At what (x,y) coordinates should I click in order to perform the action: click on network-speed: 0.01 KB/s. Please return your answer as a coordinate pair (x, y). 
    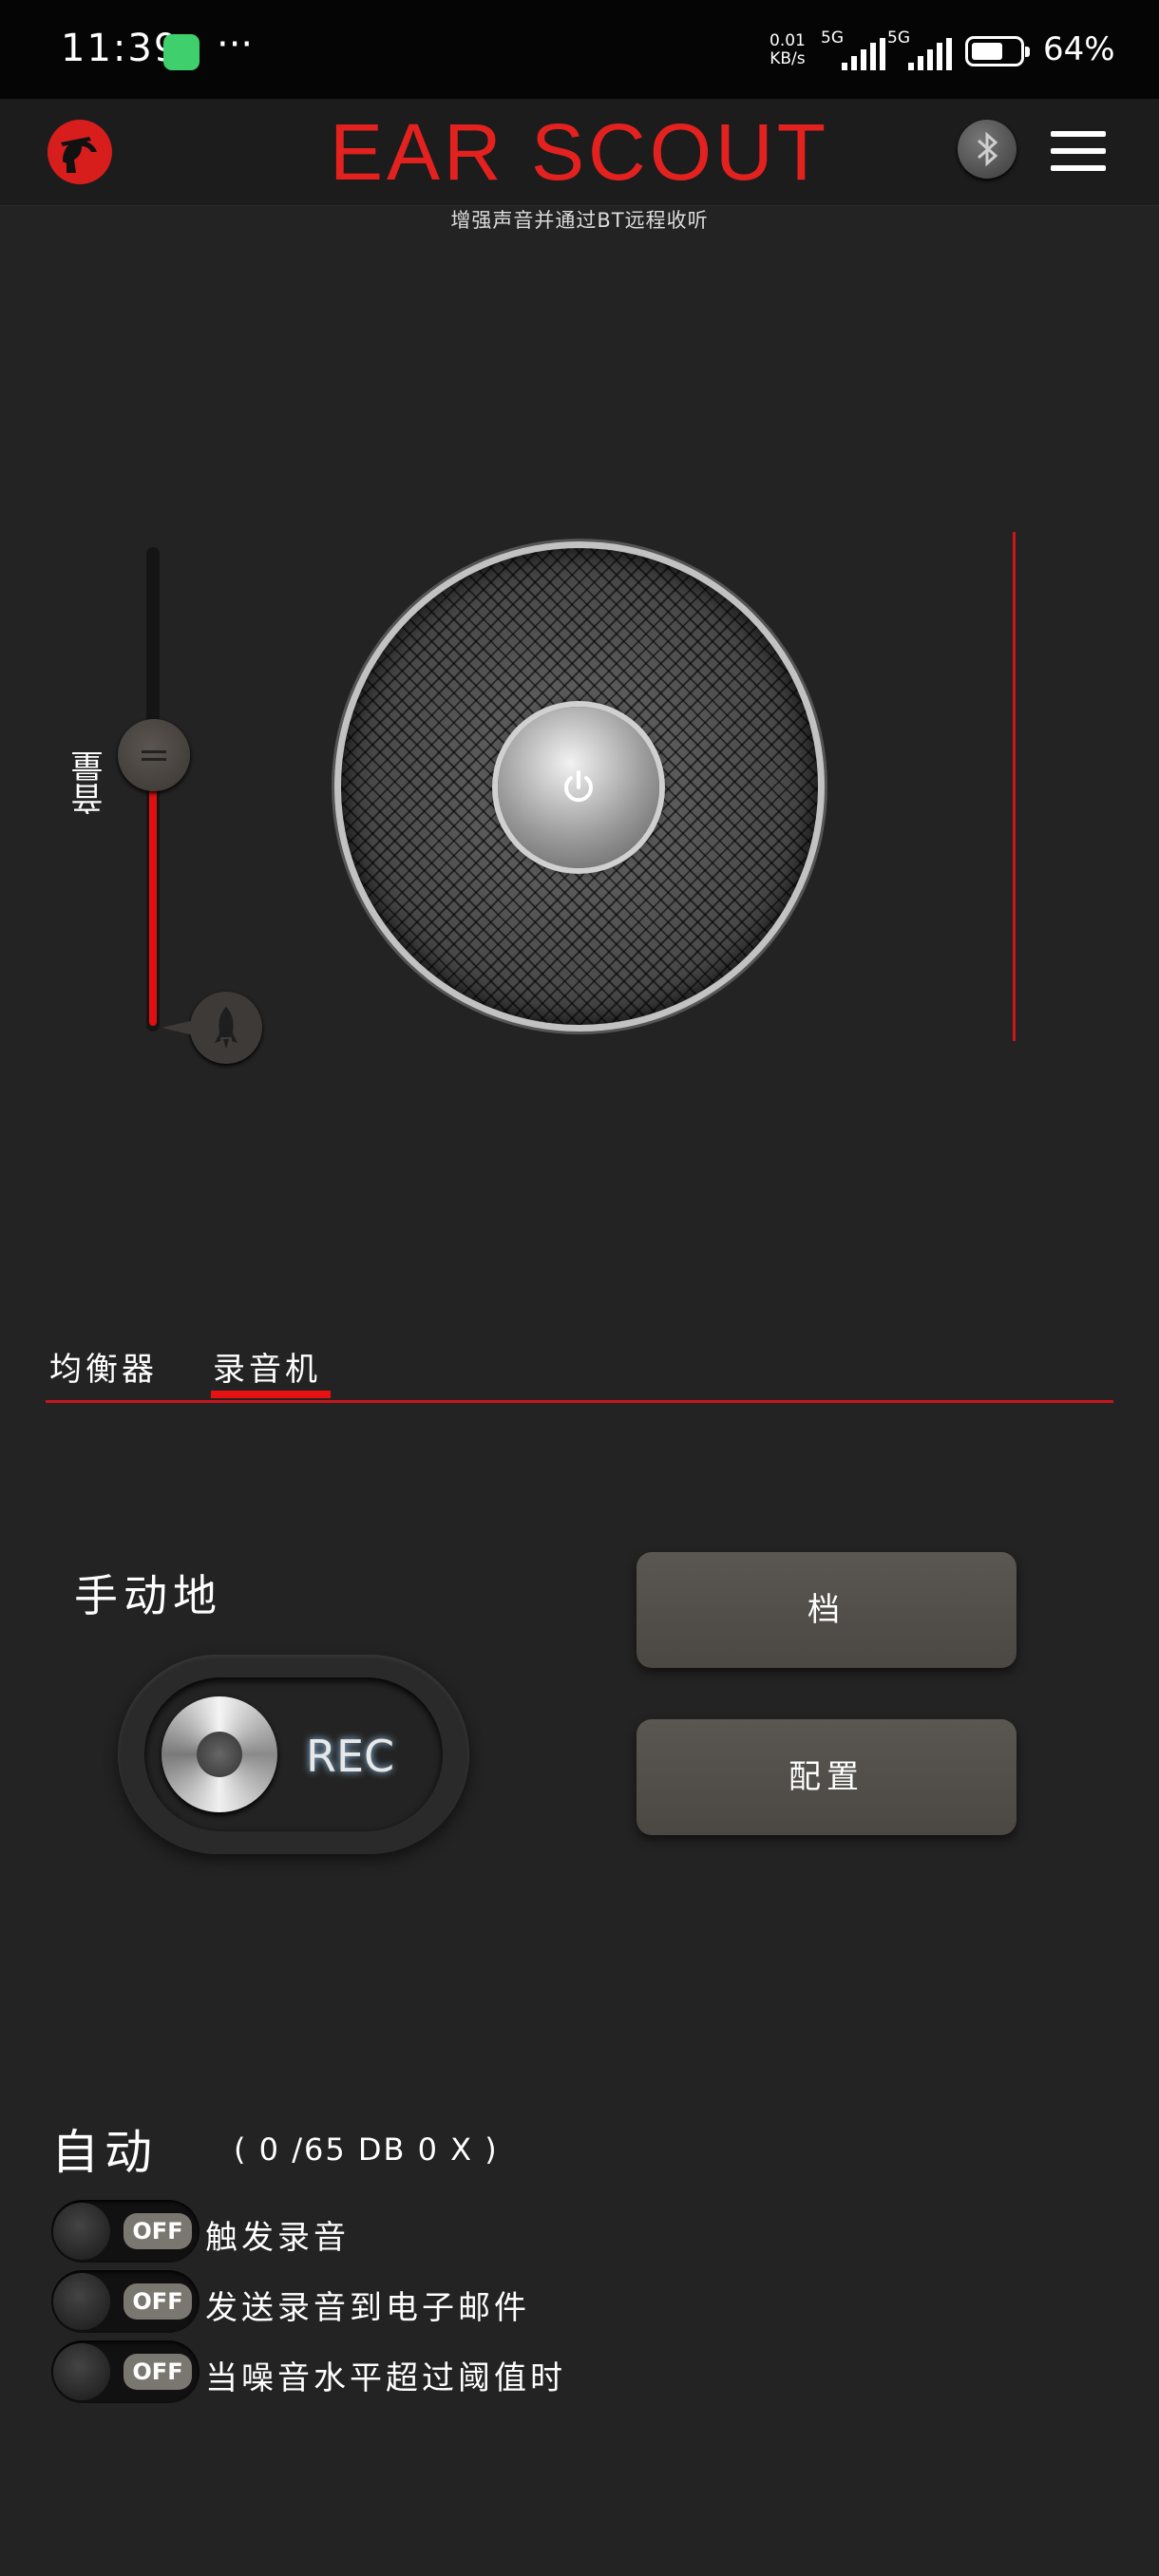
    Looking at the image, I should click on (788, 50).